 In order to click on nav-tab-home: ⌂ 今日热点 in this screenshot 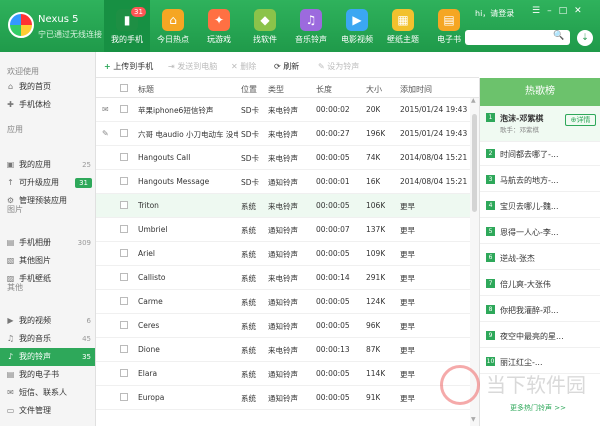, I will do `click(173, 26)`.